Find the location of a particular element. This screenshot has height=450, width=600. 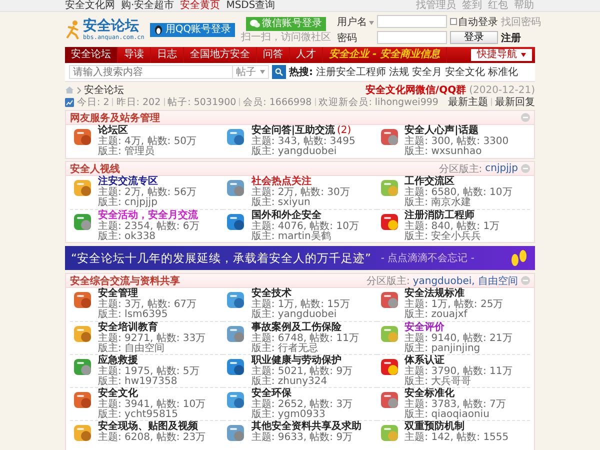

forum-stats: 主题: 300, 帖数: 3300 is located at coordinates (456, 141).